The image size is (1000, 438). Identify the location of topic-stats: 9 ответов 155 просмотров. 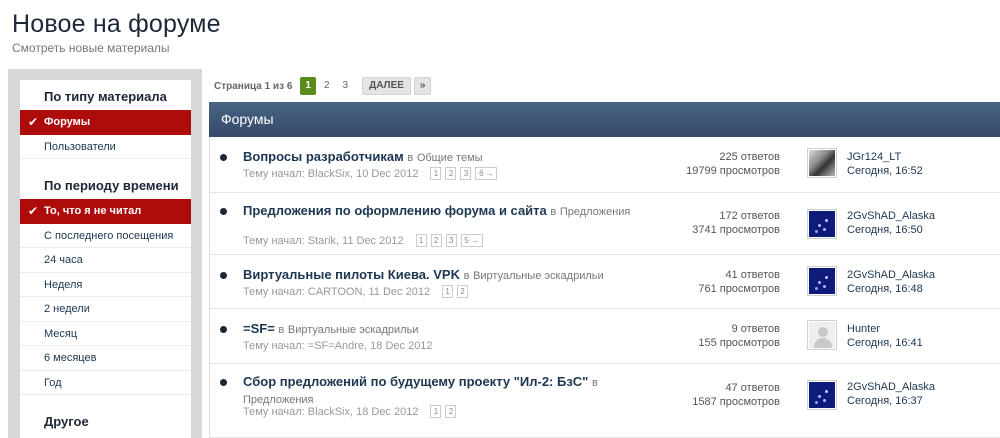
(715, 336).